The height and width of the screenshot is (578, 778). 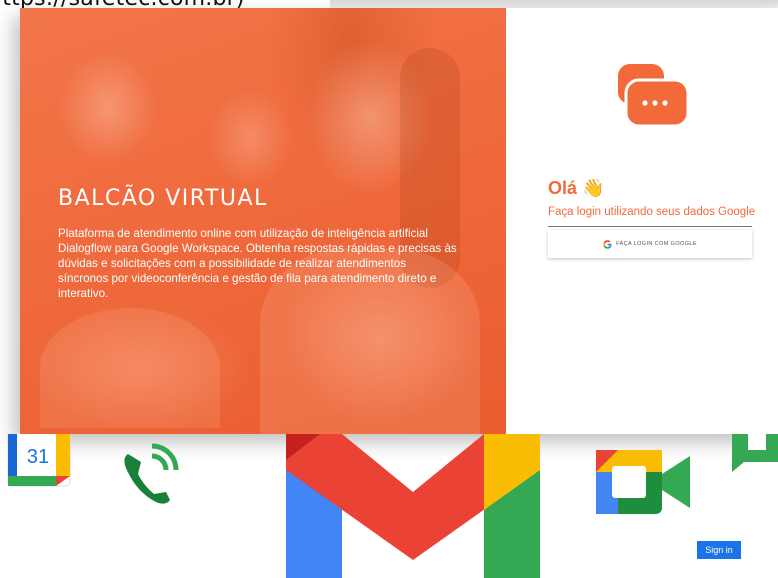 I want to click on hero-photo-desk, so click(x=130, y=368).